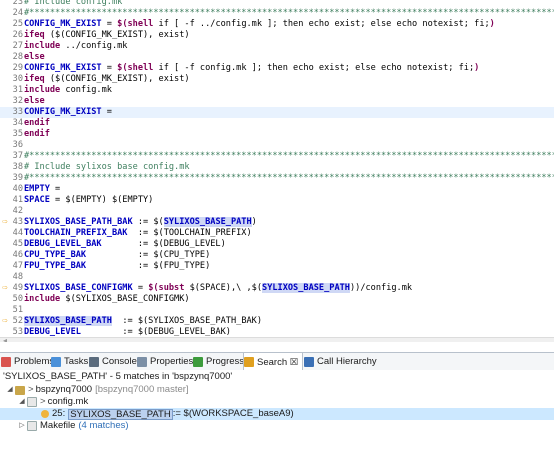  I want to click on tab-console: Console, so click(115, 361).